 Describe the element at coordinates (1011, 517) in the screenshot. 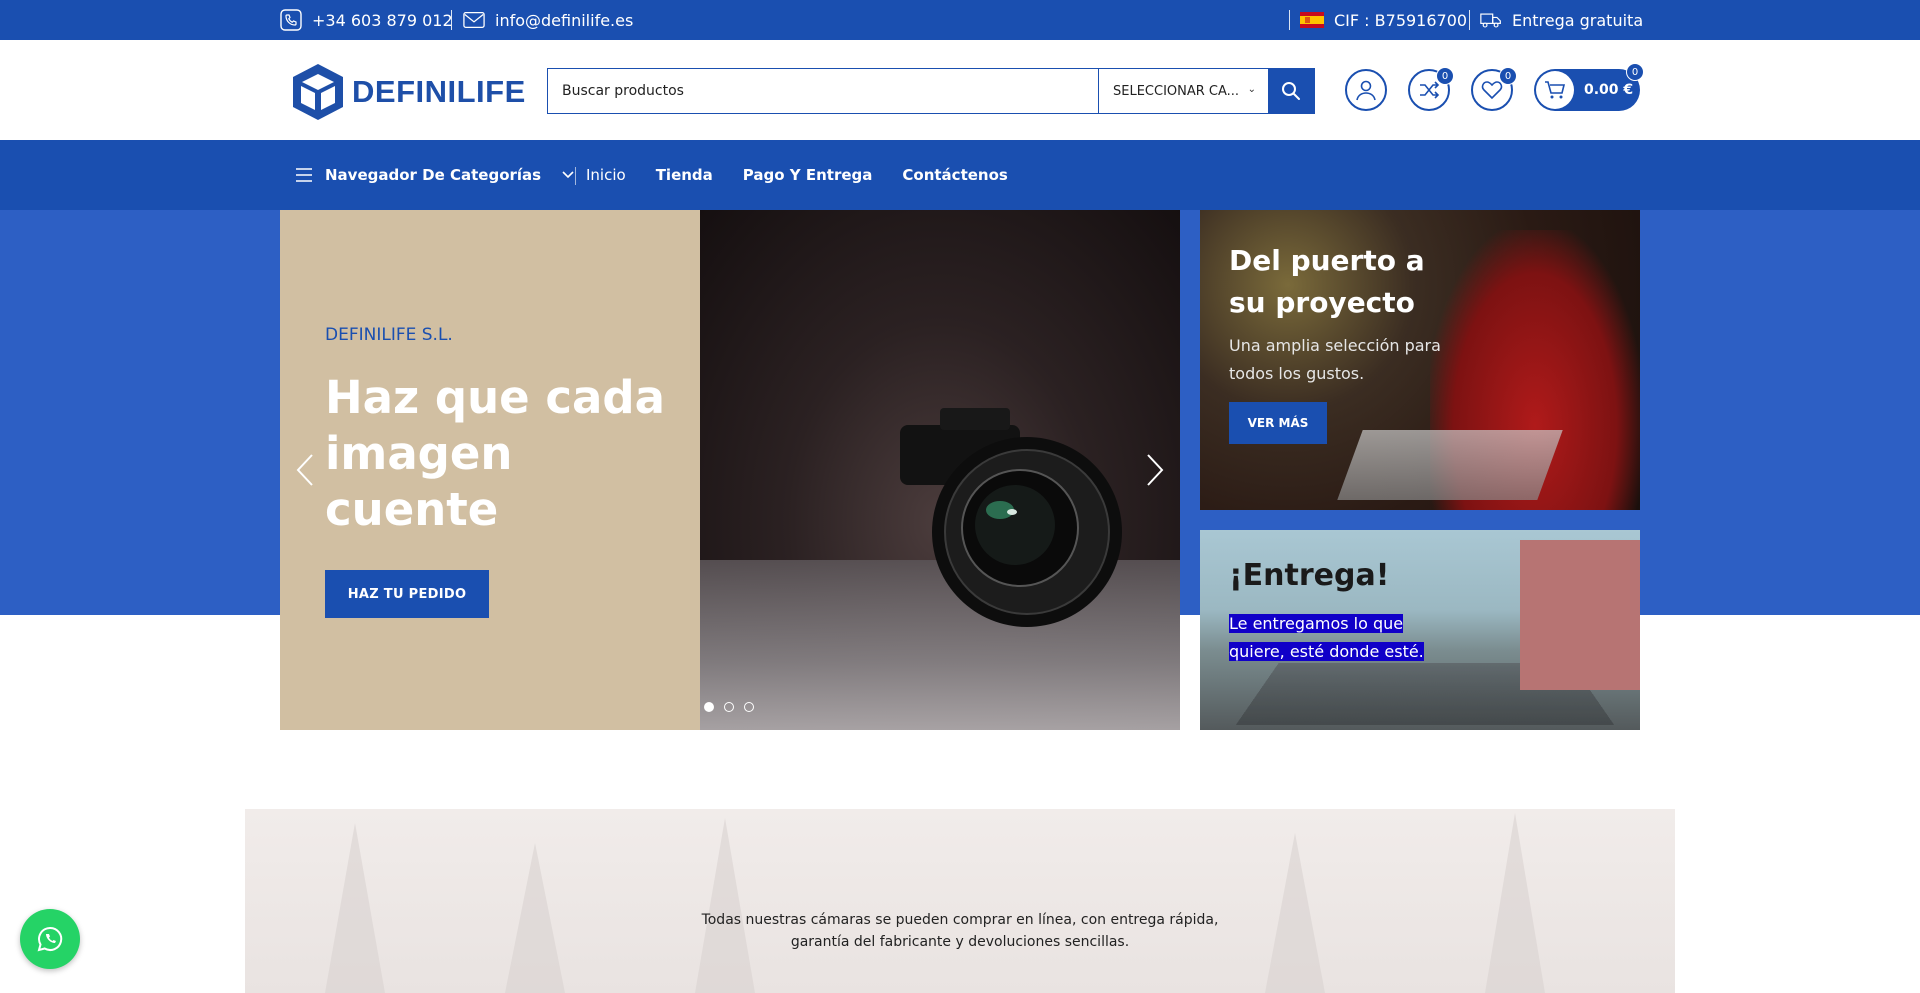

I see `camera-illustration` at that location.